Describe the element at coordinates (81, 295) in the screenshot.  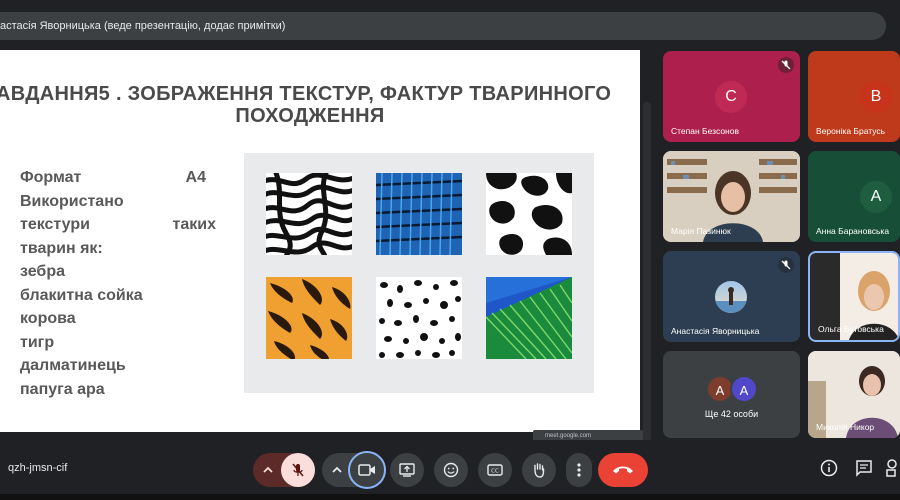
I see `animal-blue-jay: блакитна сойка` at that location.